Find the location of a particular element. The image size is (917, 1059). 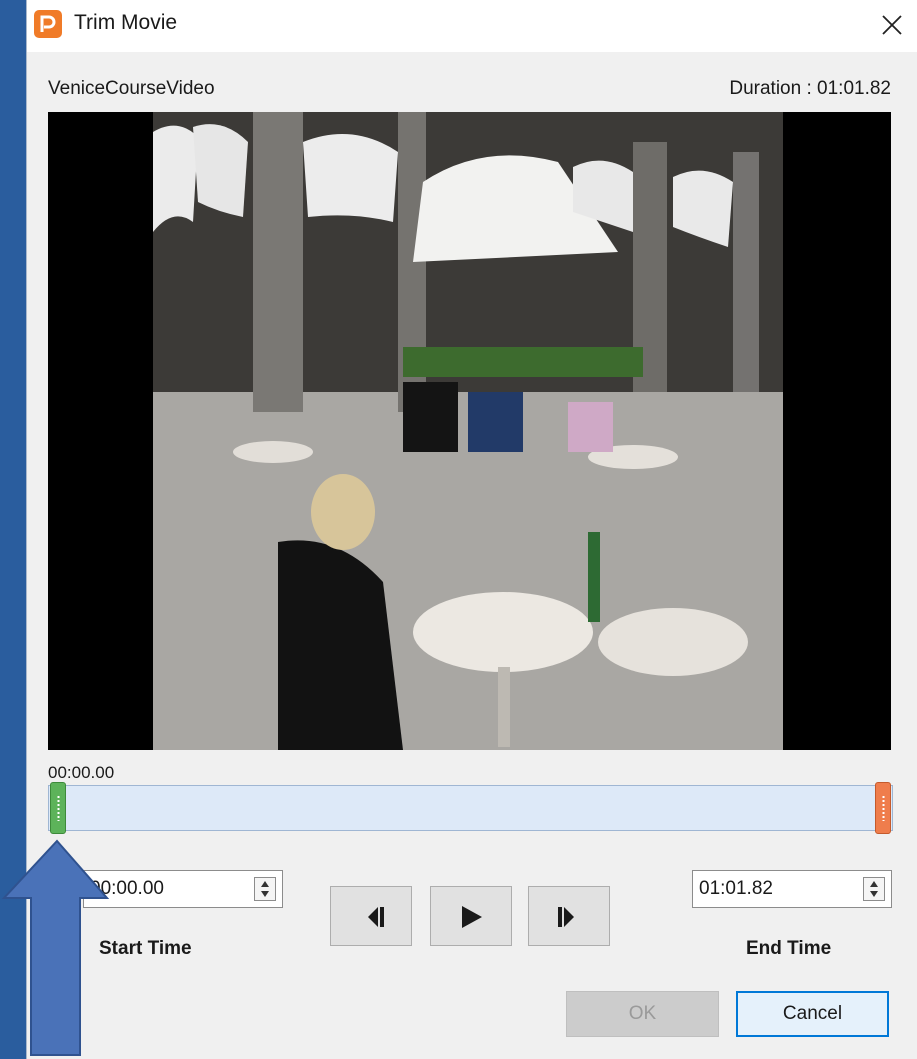

start-time-field is located at coordinates (183, 889).